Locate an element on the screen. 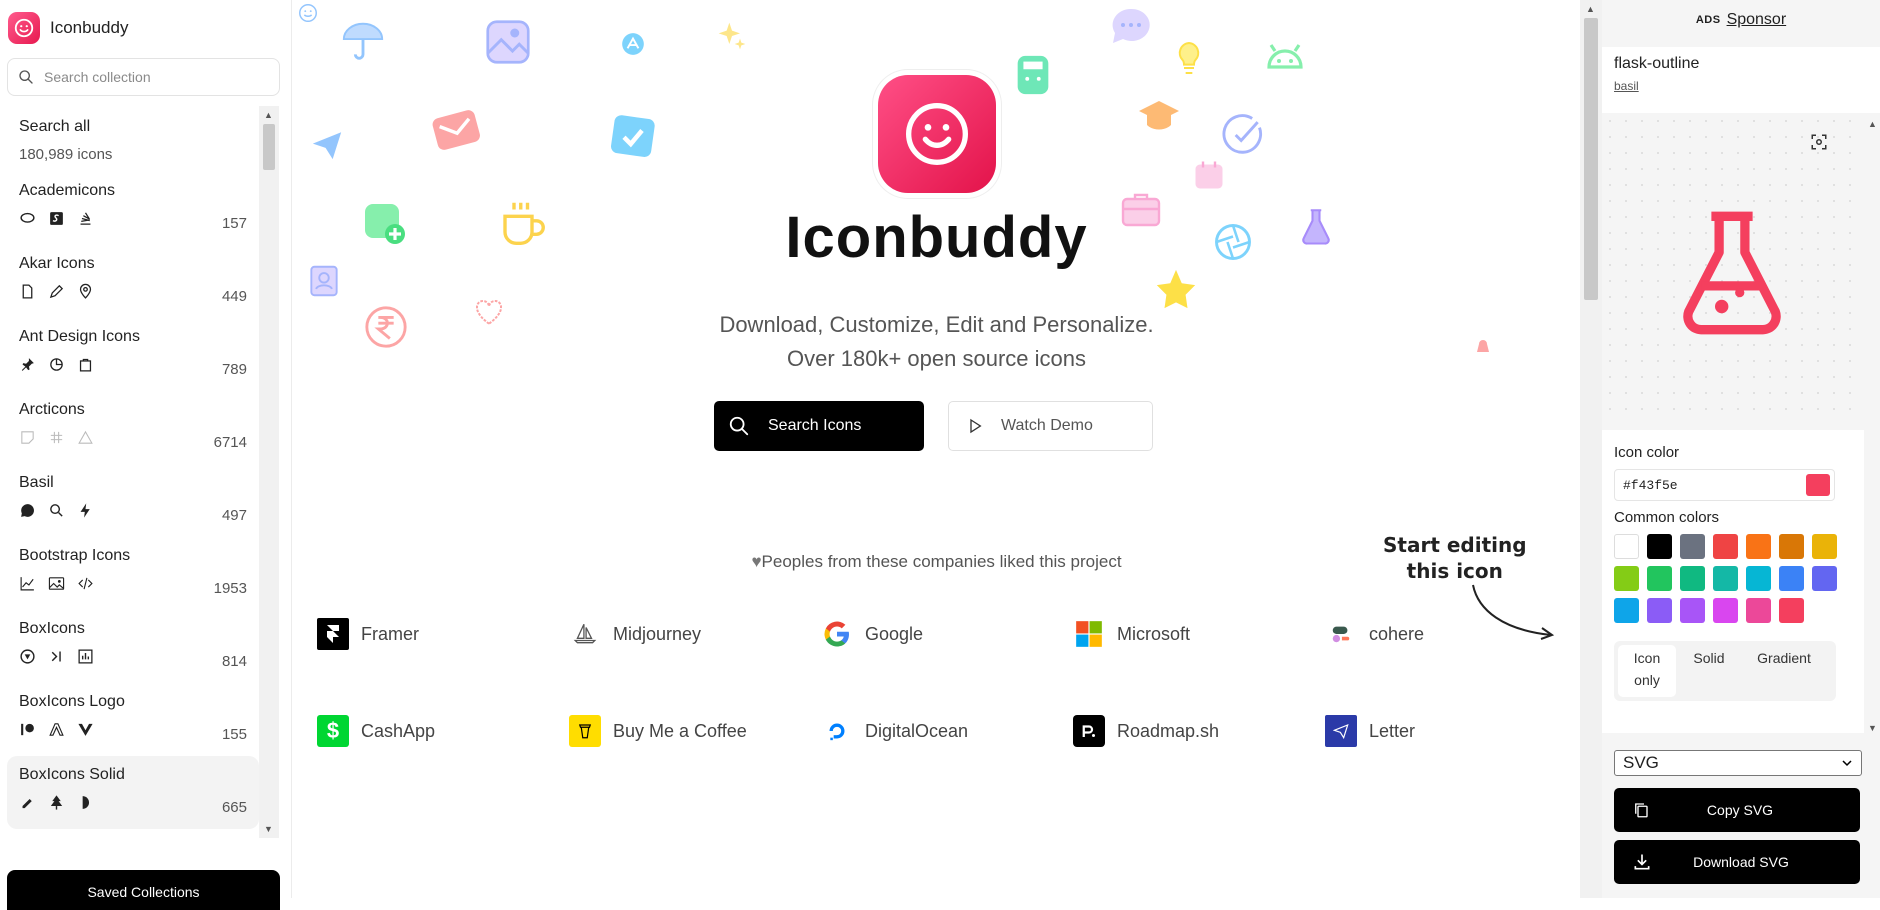  sparkles-icon is located at coordinates (732, 36).